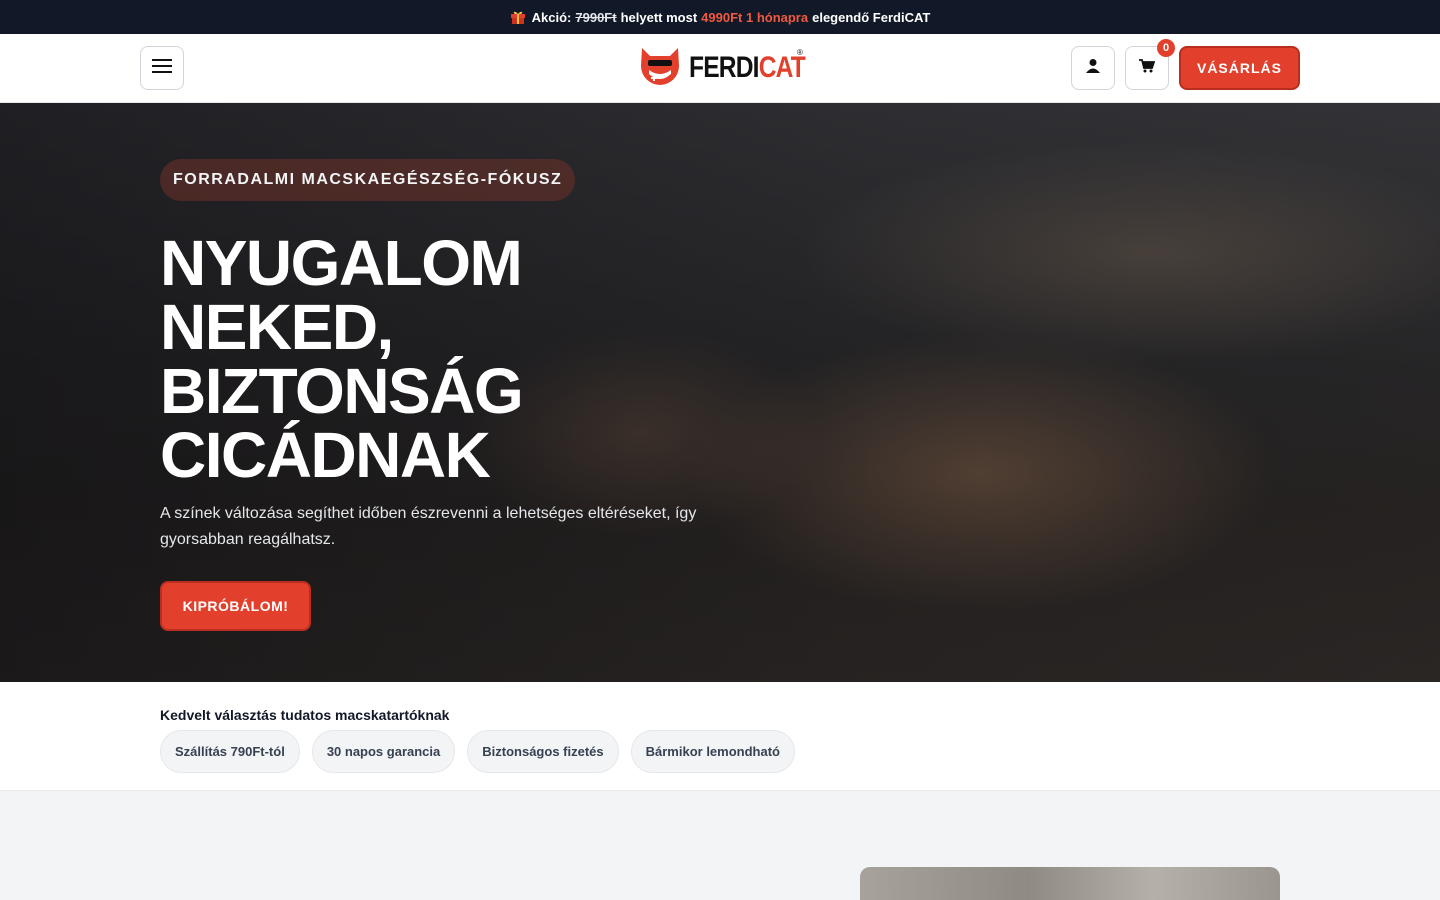  Describe the element at coordinates (543, 751) in the screenshot. I see `chip-secure-payment: Biztonságos fizetés` at that location.